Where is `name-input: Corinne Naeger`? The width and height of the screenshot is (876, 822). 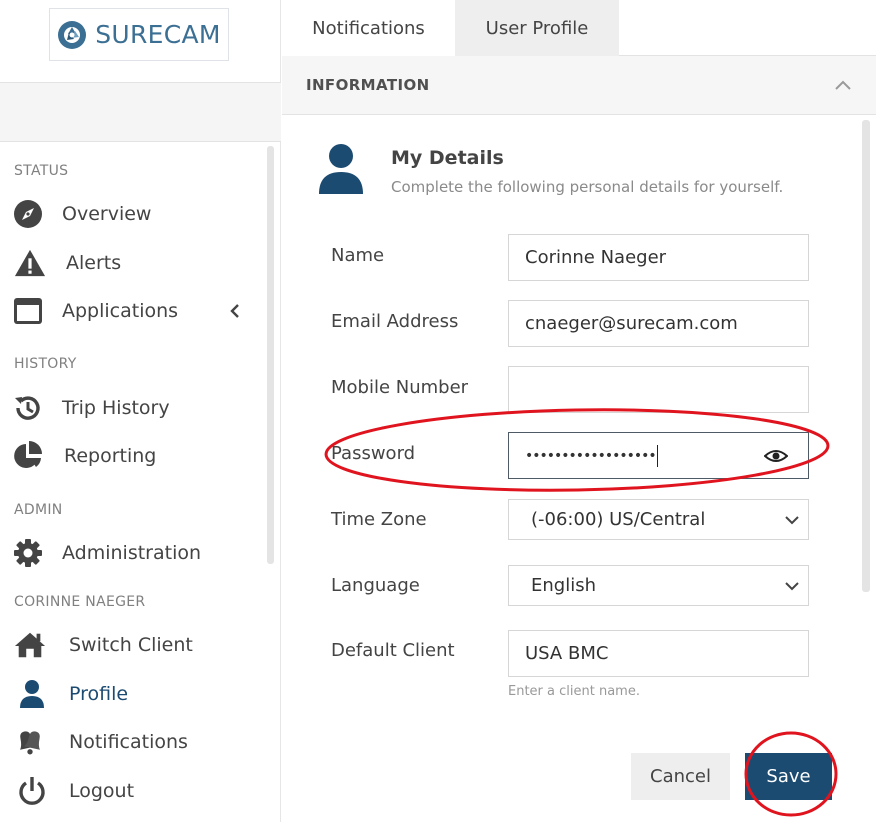
name-input: Corinne Naeger is located at coordinates (658, 257).